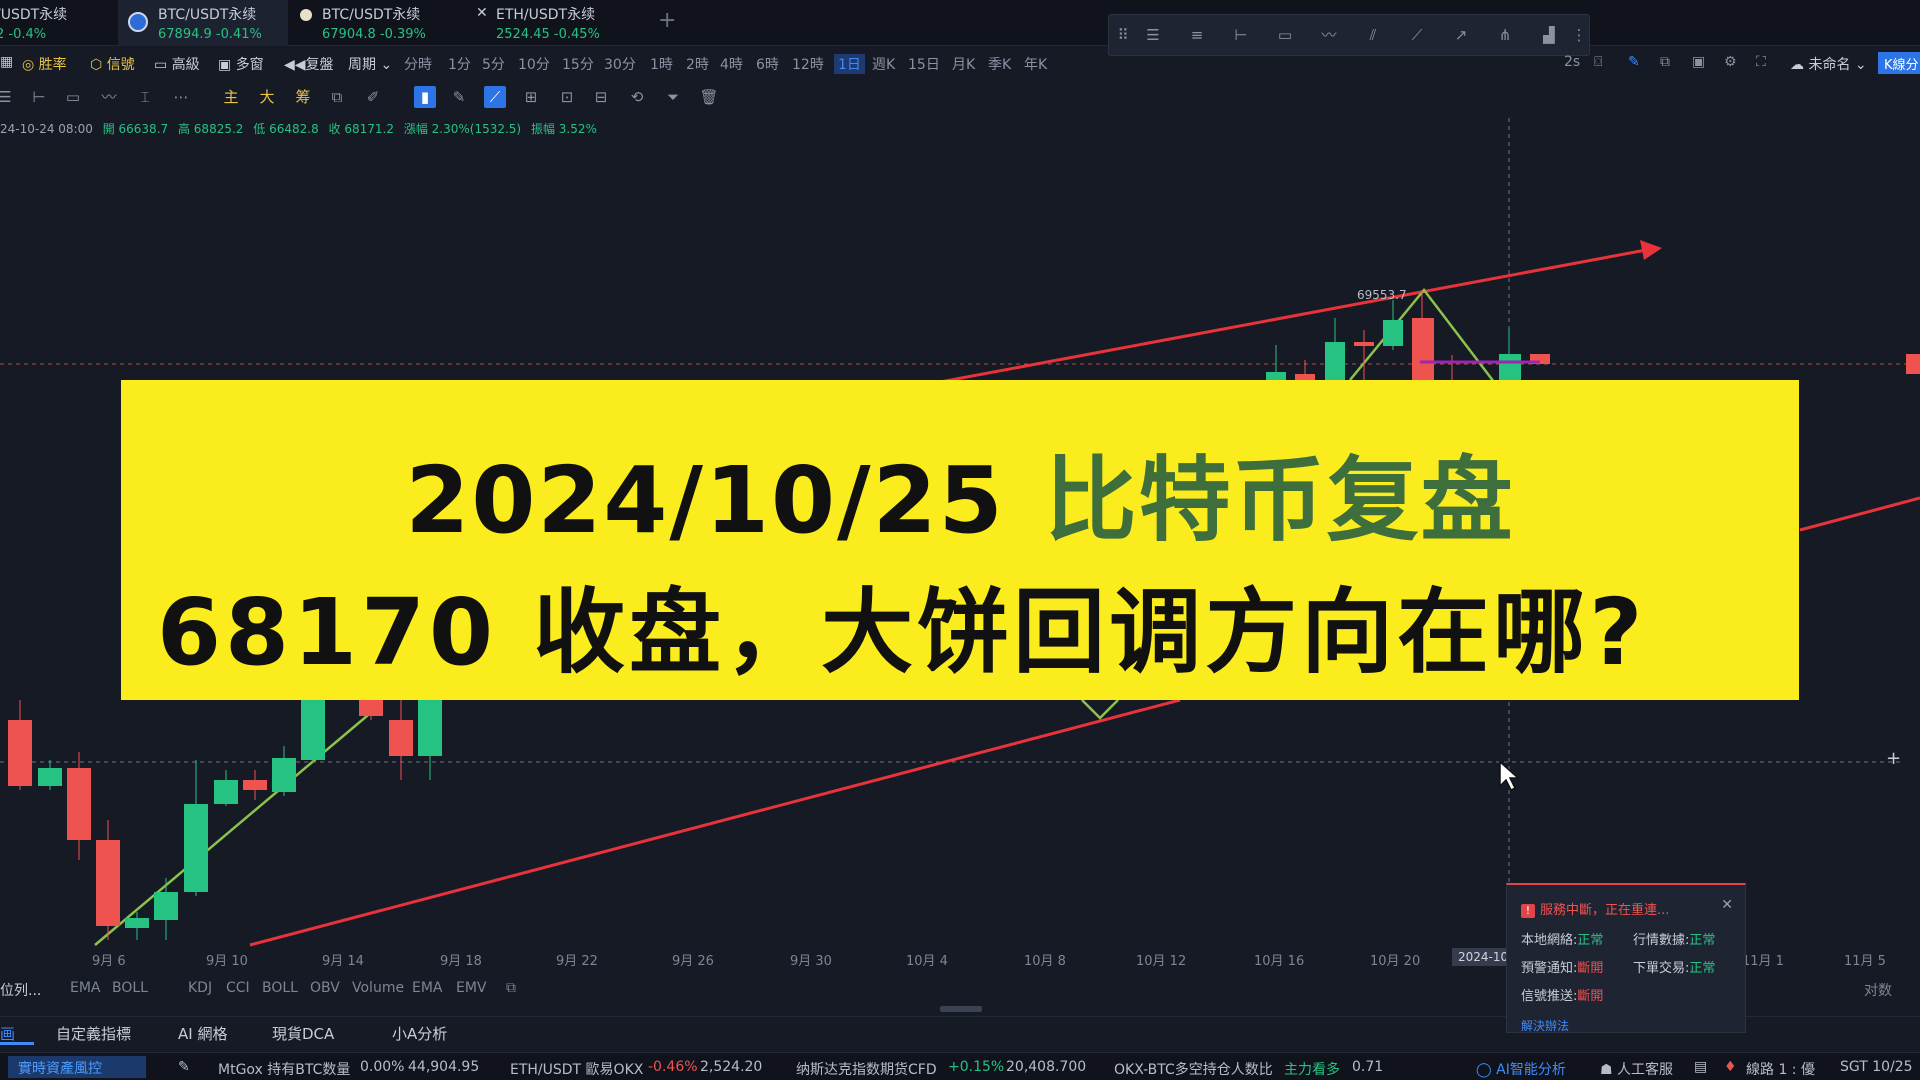 The image size is (1920, 1080). What do you see at coordinates (184, 1067) in the screenshot?
I see `edit-ticker-icon: ✎` at bounding box center [184, 1067].